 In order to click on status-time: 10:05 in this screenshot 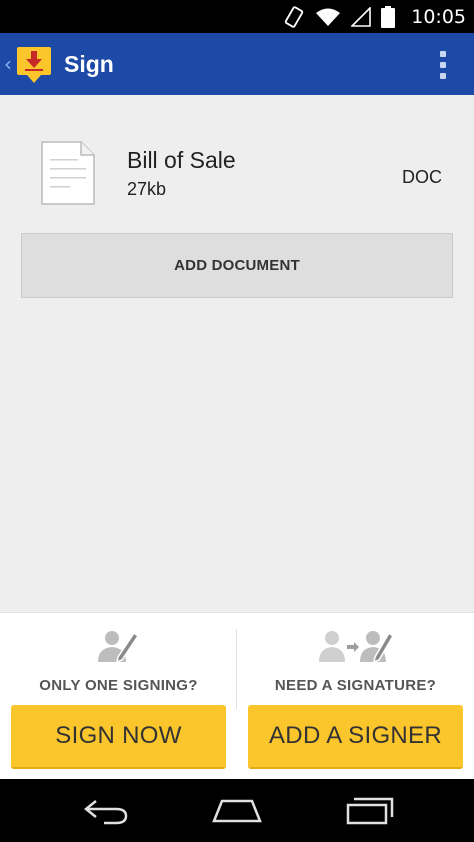, I will do `click(438, 16)`.